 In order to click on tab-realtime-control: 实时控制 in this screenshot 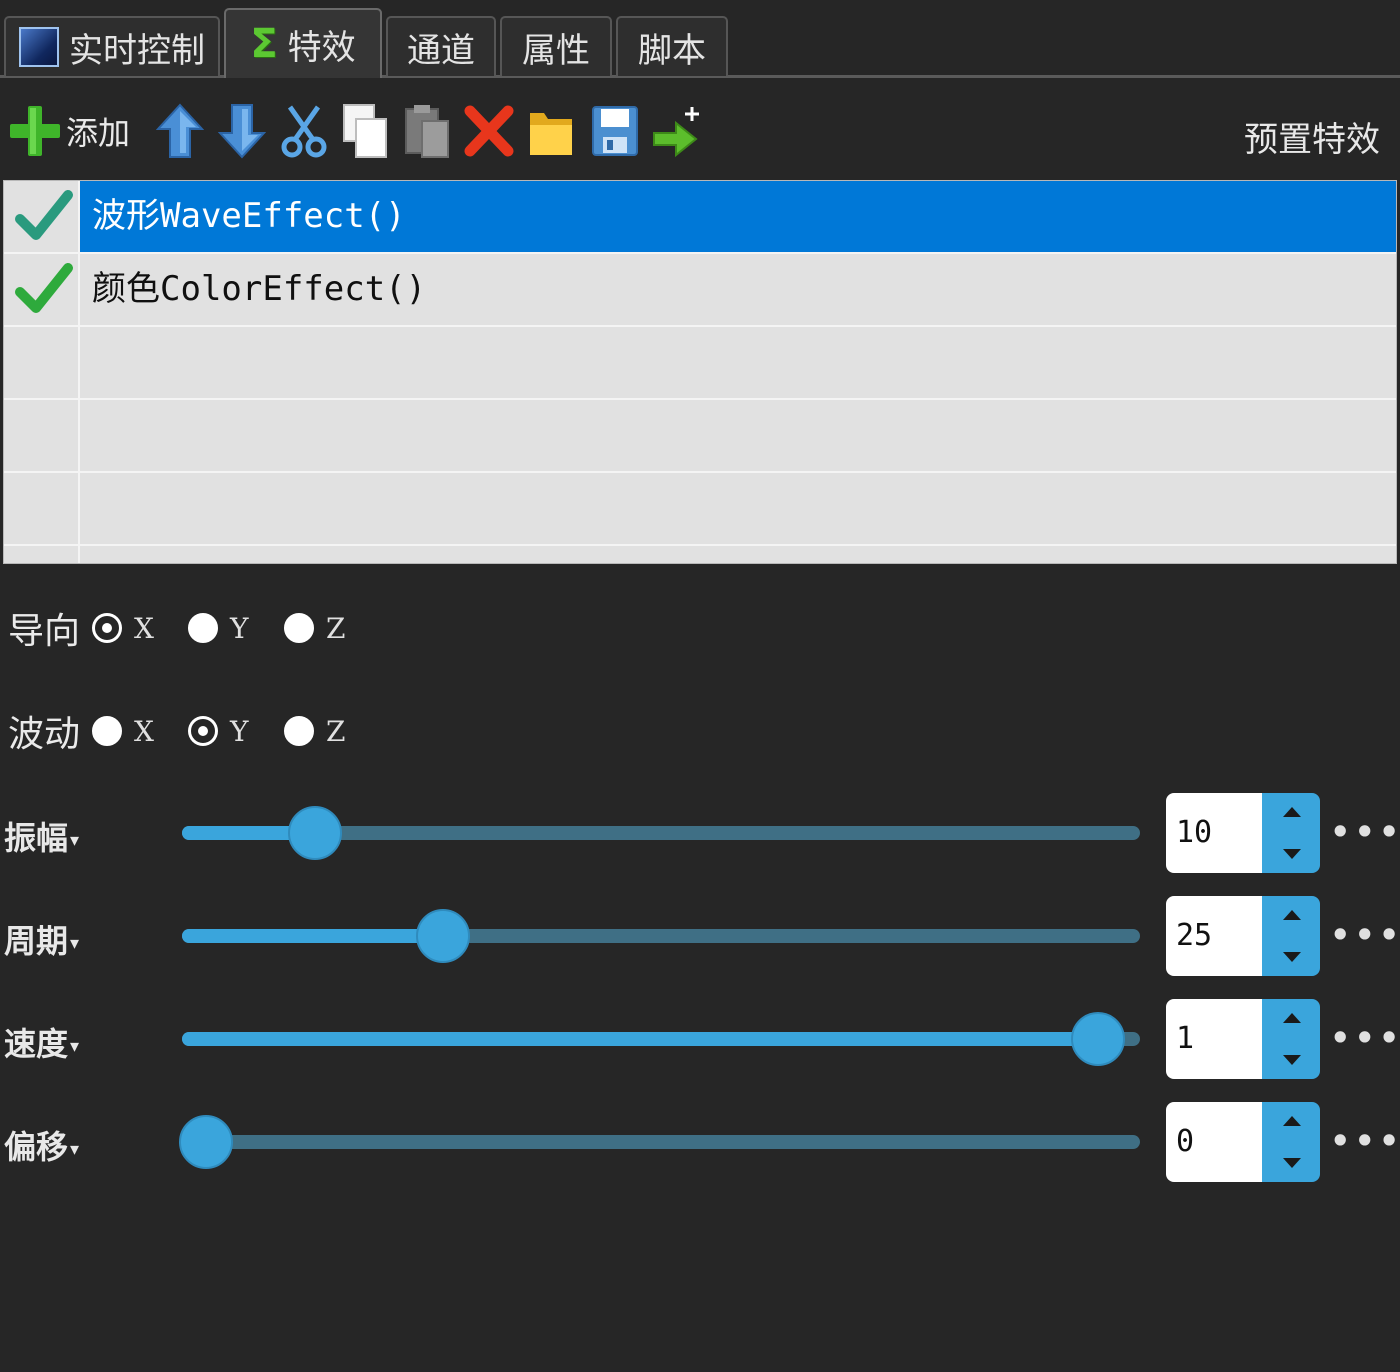, I will do `click(112, 46)`.